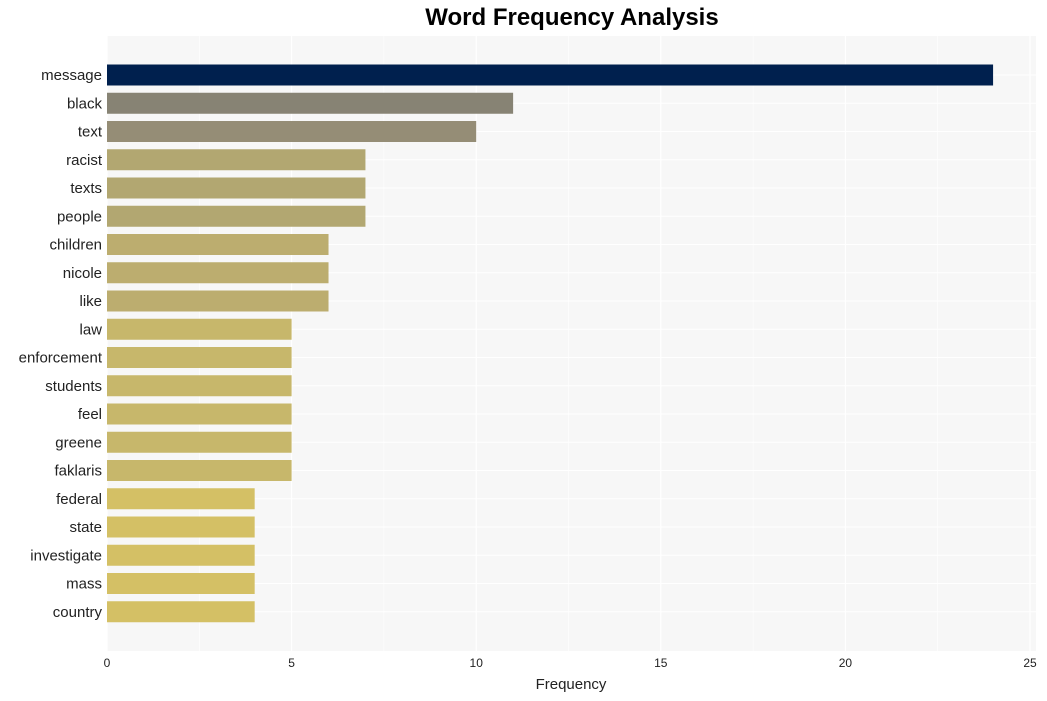 Image resolution: width=1047 pixels, height=701 pixels. Describe the element at coordinates (310, 103) in the screenshot. I see `bar-black` at that location.